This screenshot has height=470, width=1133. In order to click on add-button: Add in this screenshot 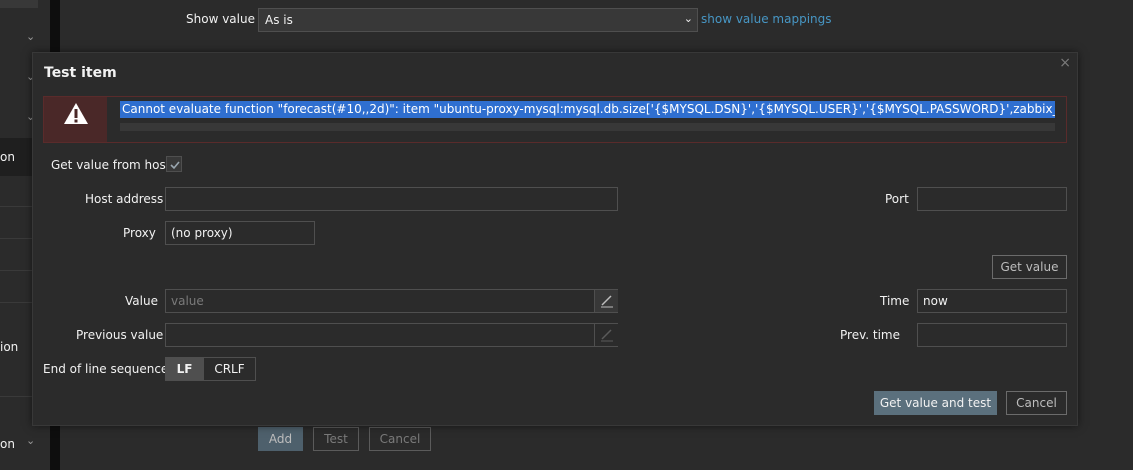, I will do `click(280, 439)`.